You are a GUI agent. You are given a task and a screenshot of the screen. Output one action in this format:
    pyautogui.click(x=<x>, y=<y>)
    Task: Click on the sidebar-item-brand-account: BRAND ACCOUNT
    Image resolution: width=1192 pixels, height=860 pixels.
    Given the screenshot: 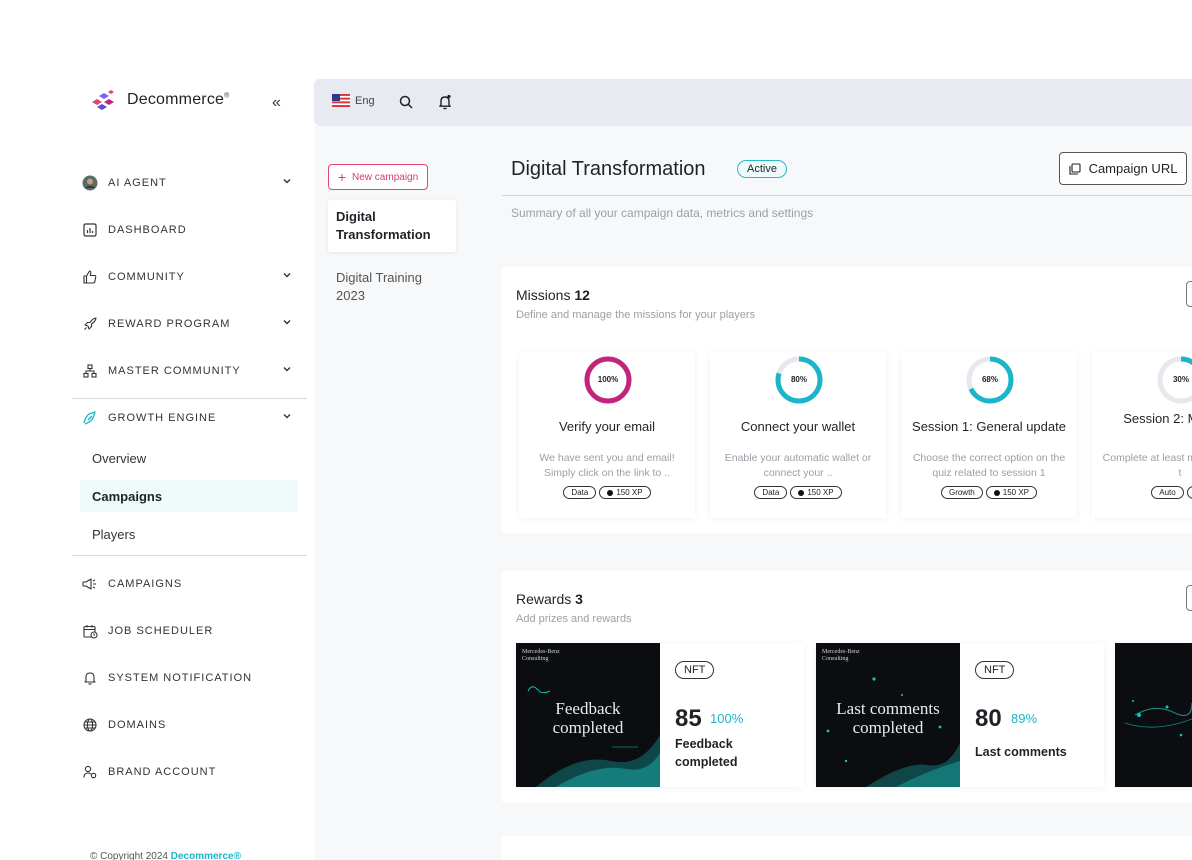 What is the action you would take?
    pyautogui.click(x=189, y=772)
    